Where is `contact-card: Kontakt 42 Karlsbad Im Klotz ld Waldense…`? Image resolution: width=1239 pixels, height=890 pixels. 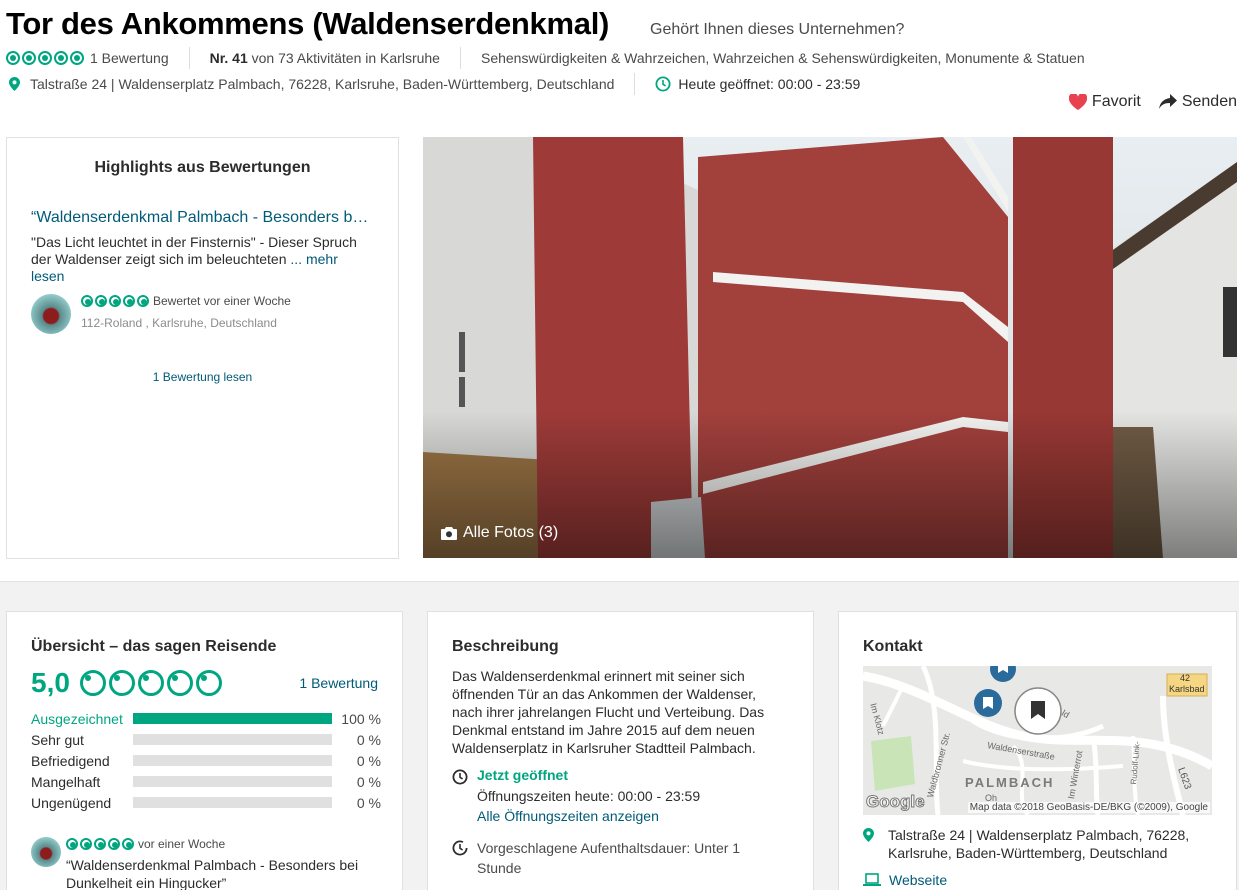 contact-card: Kontakt 42 Karlsbad Im Klotz ld Waldense… is located at coordinates (1037, 750).